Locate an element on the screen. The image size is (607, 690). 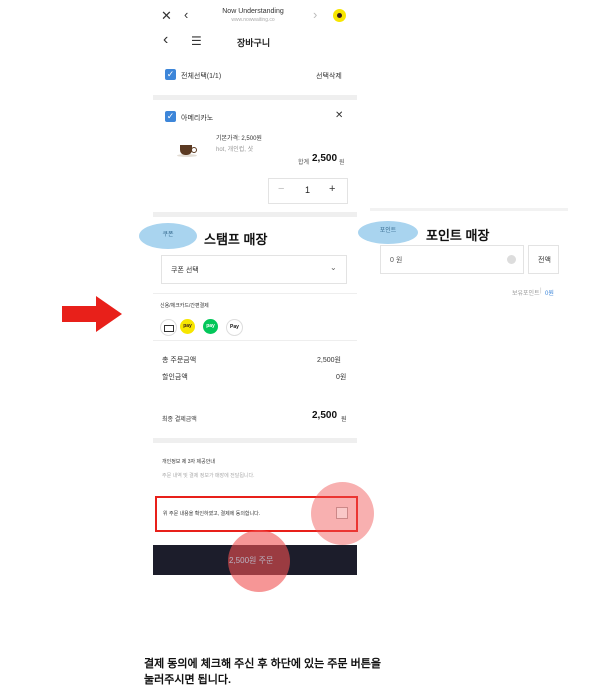
site-title: Now Understanding is located at coordinates (253, 11).